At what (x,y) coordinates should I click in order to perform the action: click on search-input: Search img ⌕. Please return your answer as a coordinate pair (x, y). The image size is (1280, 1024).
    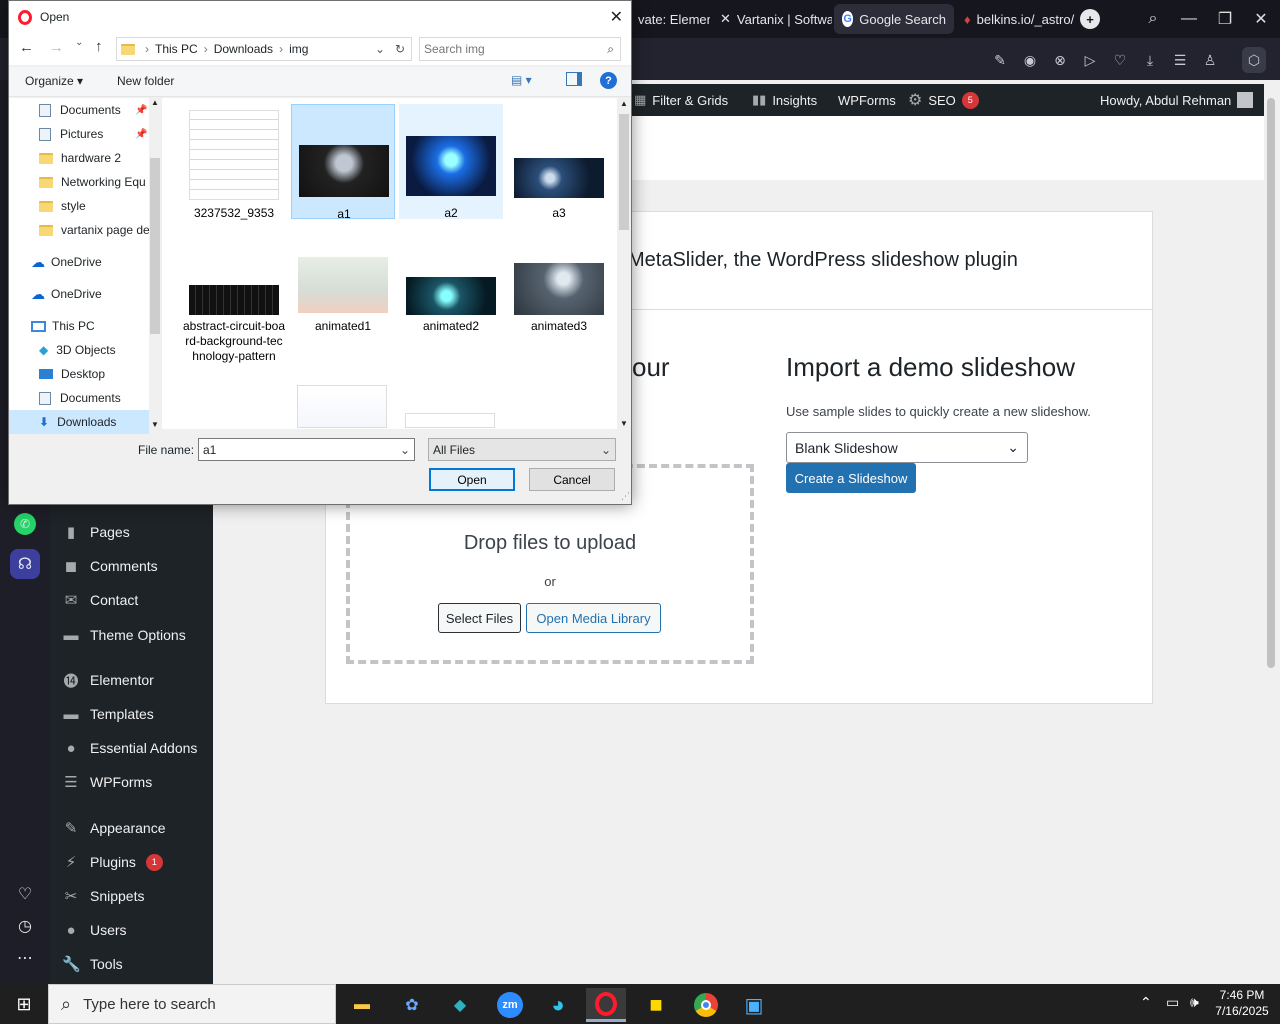
    Looking at the image, I should click on (520, 49).